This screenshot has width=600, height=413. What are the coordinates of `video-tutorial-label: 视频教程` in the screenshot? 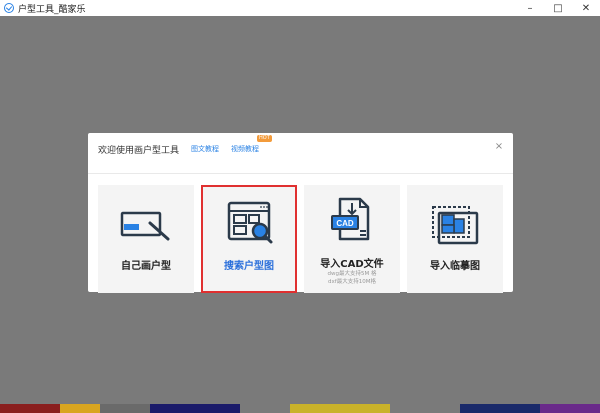 It's located at (245, 149).